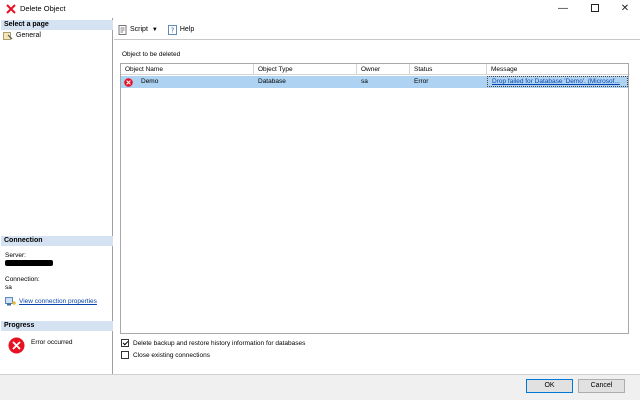 The image size is (640, 400). What do you see at coordinates (155, 30) in the screenshot?
I see `chevron-down-icon: ▼` at bounding box center [155, 30].